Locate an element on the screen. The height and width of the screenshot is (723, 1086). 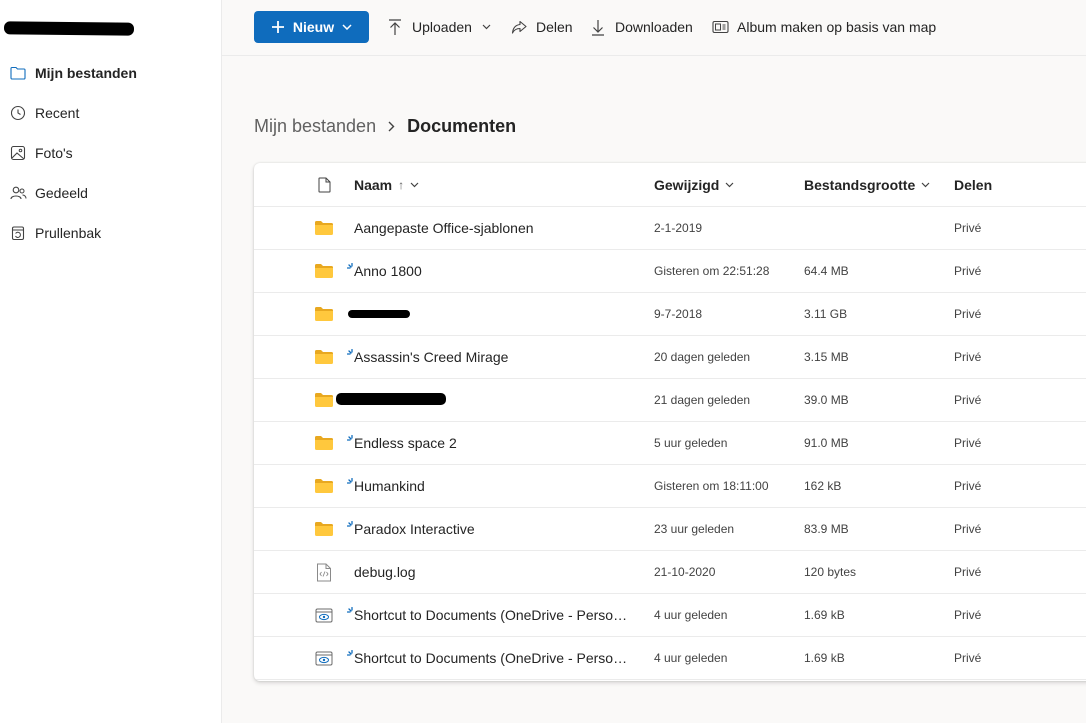
plus-icon is located at coordinates (278, 27).